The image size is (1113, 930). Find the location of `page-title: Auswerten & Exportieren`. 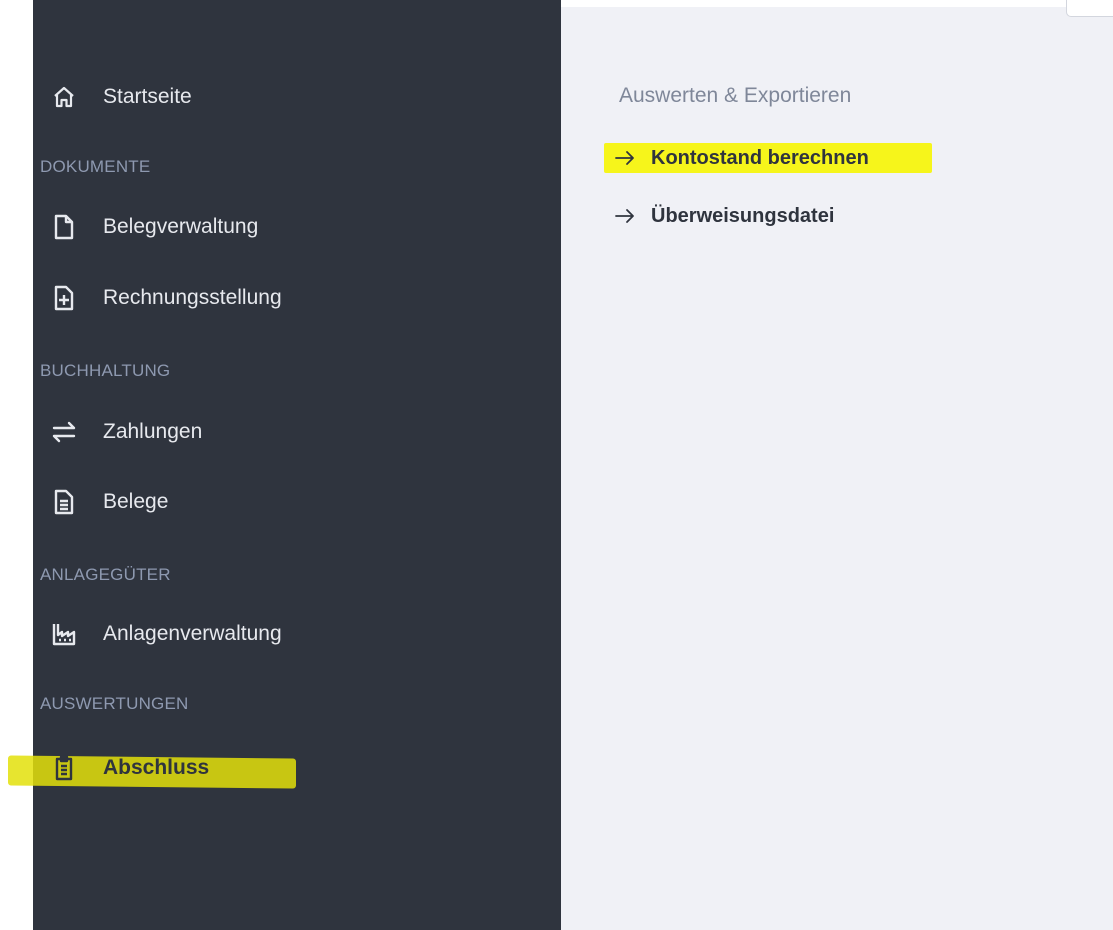

page-title: Auswerten & Exportieren is located at coordinates (735, 95).